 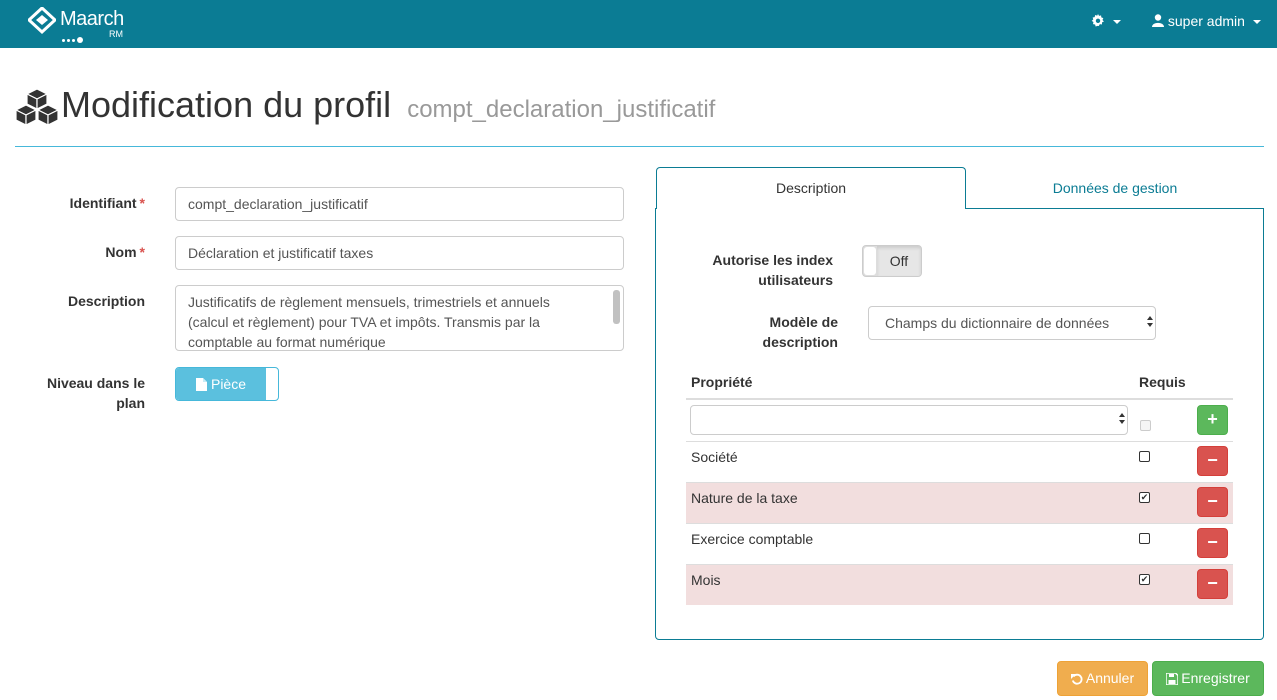 I want to click on identifier-input: compt_declaration_justificatif, so click(x=399, y=204).